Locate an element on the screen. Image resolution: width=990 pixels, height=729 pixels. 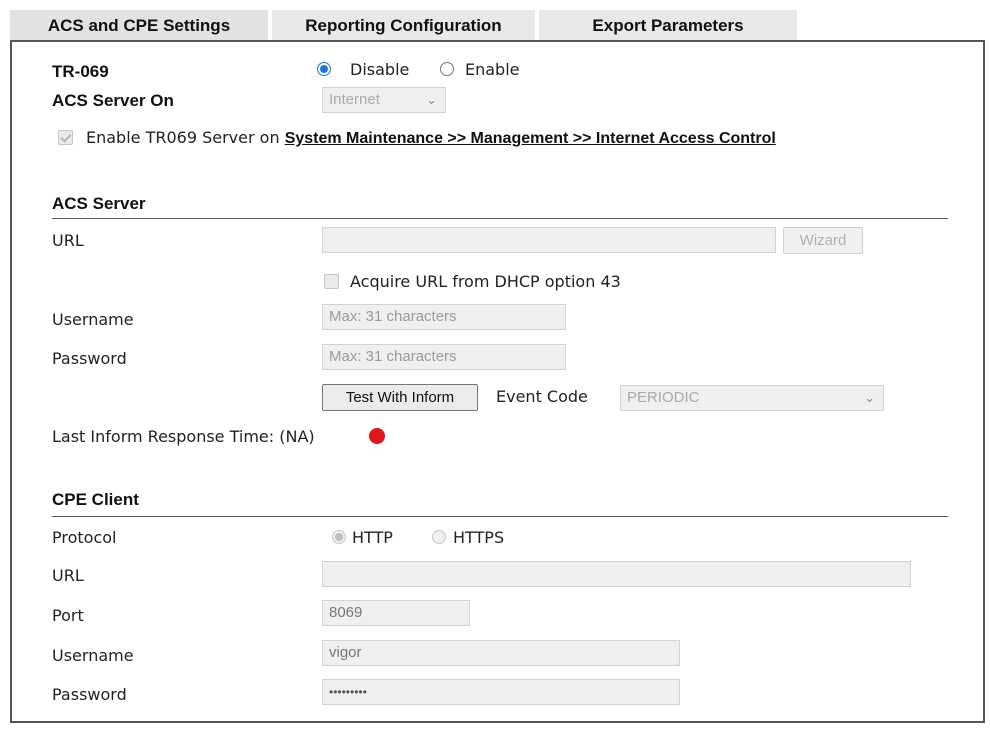
test-with-inform-button: Test With Inform is located at coordinates (400, 397).